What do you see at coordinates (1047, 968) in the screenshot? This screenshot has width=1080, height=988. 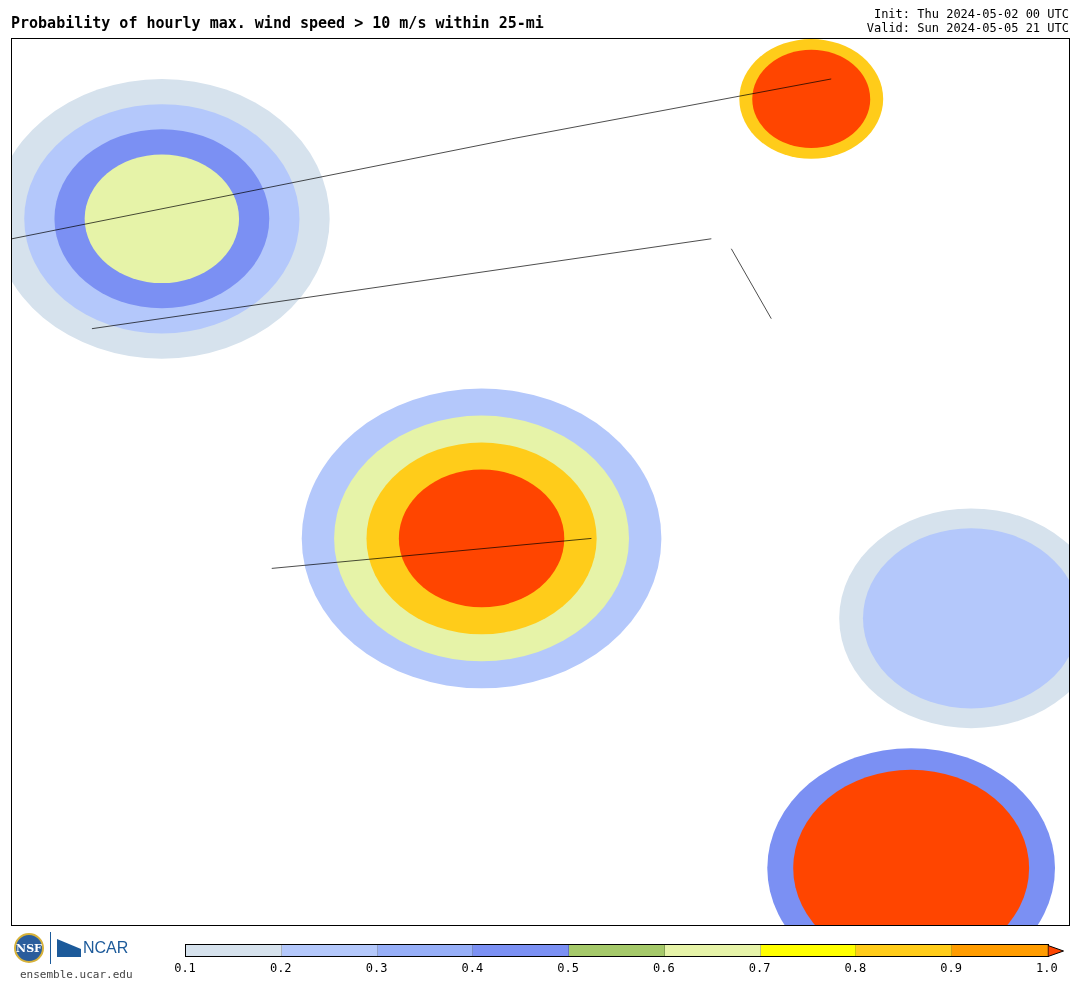 I see `tick-label: 1.0` at bounding box center [1047, 968].